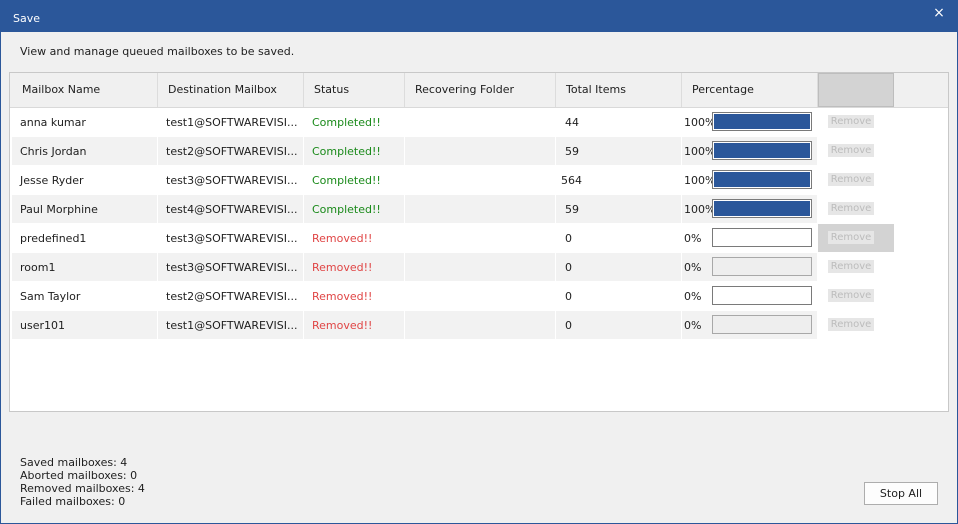  What do you see at coordinates (82, 488) in the screenshot?
I see `removed-mailboxes-count: Removed mailboxes: 4` at bounding box center [82, 488].